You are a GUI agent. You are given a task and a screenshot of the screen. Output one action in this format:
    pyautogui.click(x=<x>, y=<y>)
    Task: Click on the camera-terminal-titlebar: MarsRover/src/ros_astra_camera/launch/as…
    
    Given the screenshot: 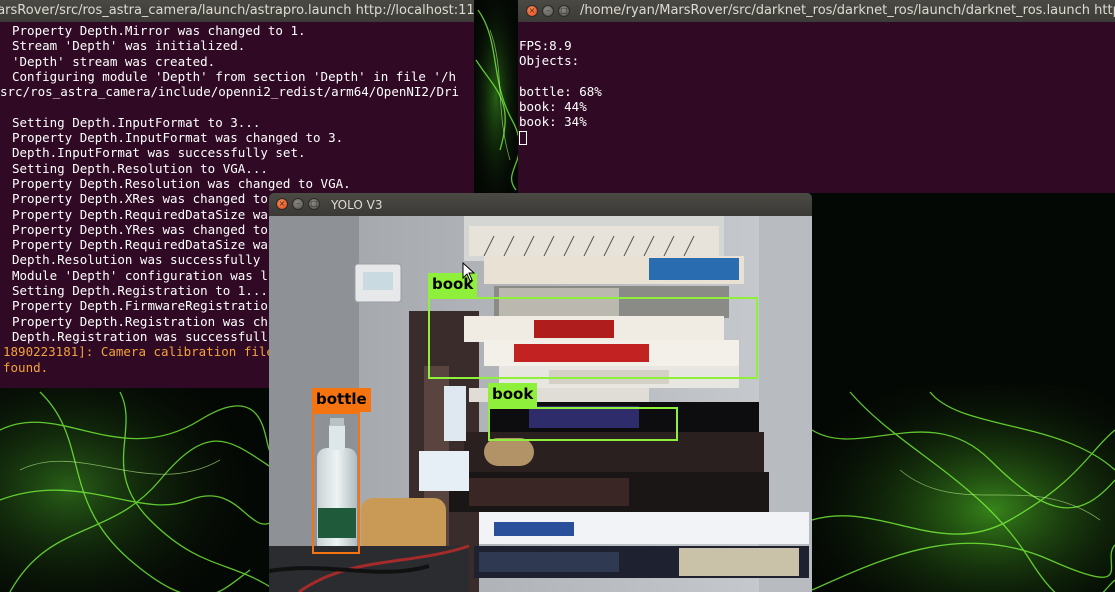 What is the action you would take?
    pyautogui.click(x=237, y=11)
    